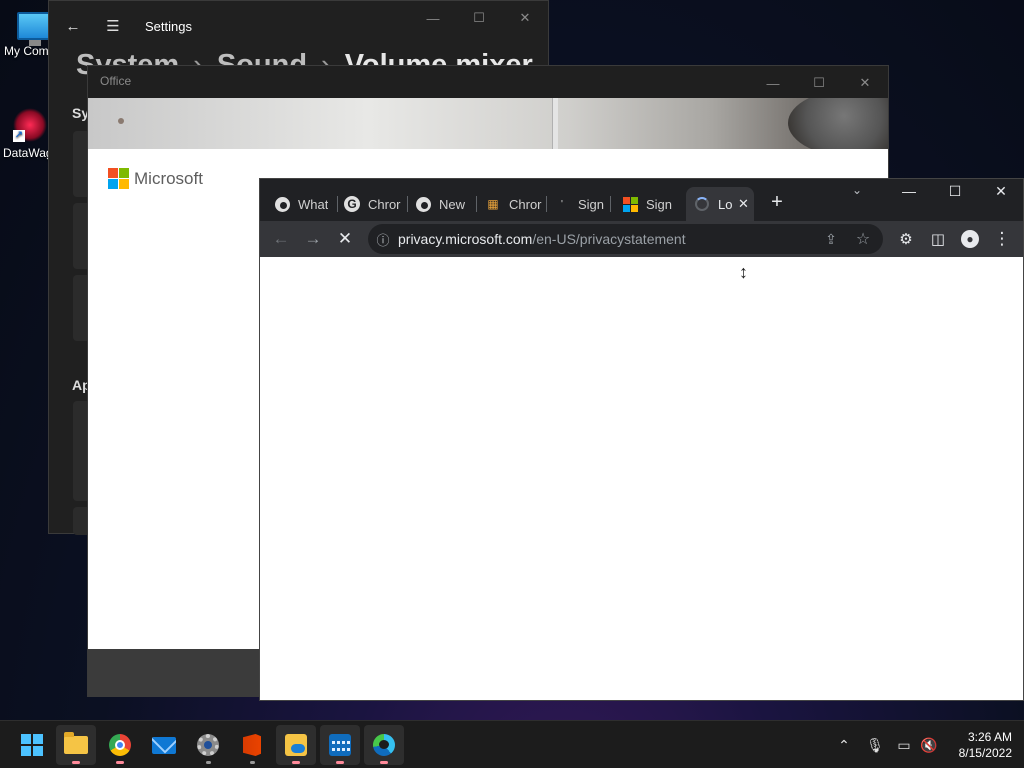 This screenshot has width=1024, height=768. I want to click on calendar-icon, so click(340, 745).